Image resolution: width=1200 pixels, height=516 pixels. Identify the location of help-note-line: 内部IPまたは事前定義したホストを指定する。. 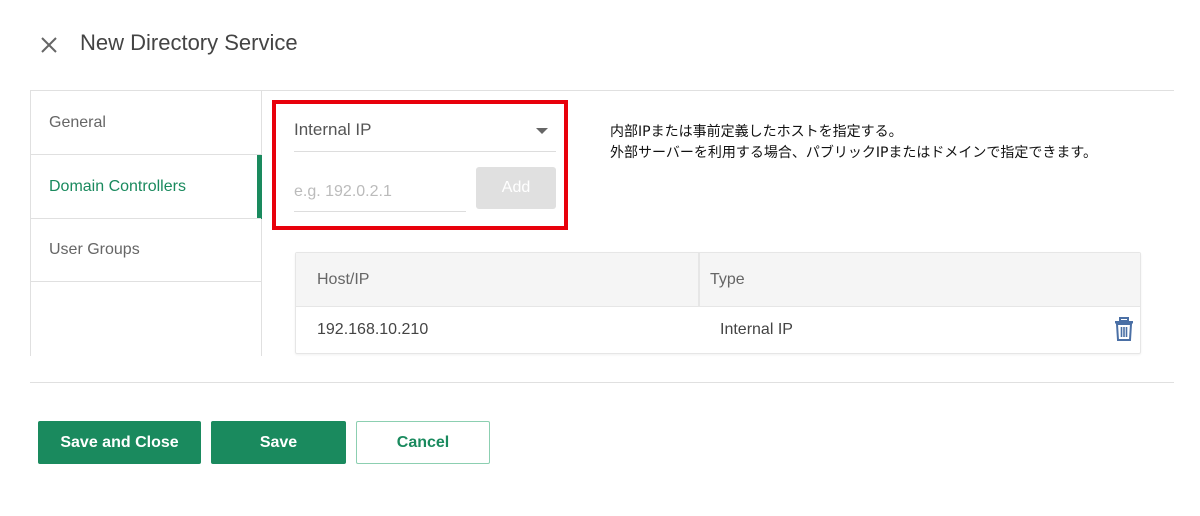
(756, 132).